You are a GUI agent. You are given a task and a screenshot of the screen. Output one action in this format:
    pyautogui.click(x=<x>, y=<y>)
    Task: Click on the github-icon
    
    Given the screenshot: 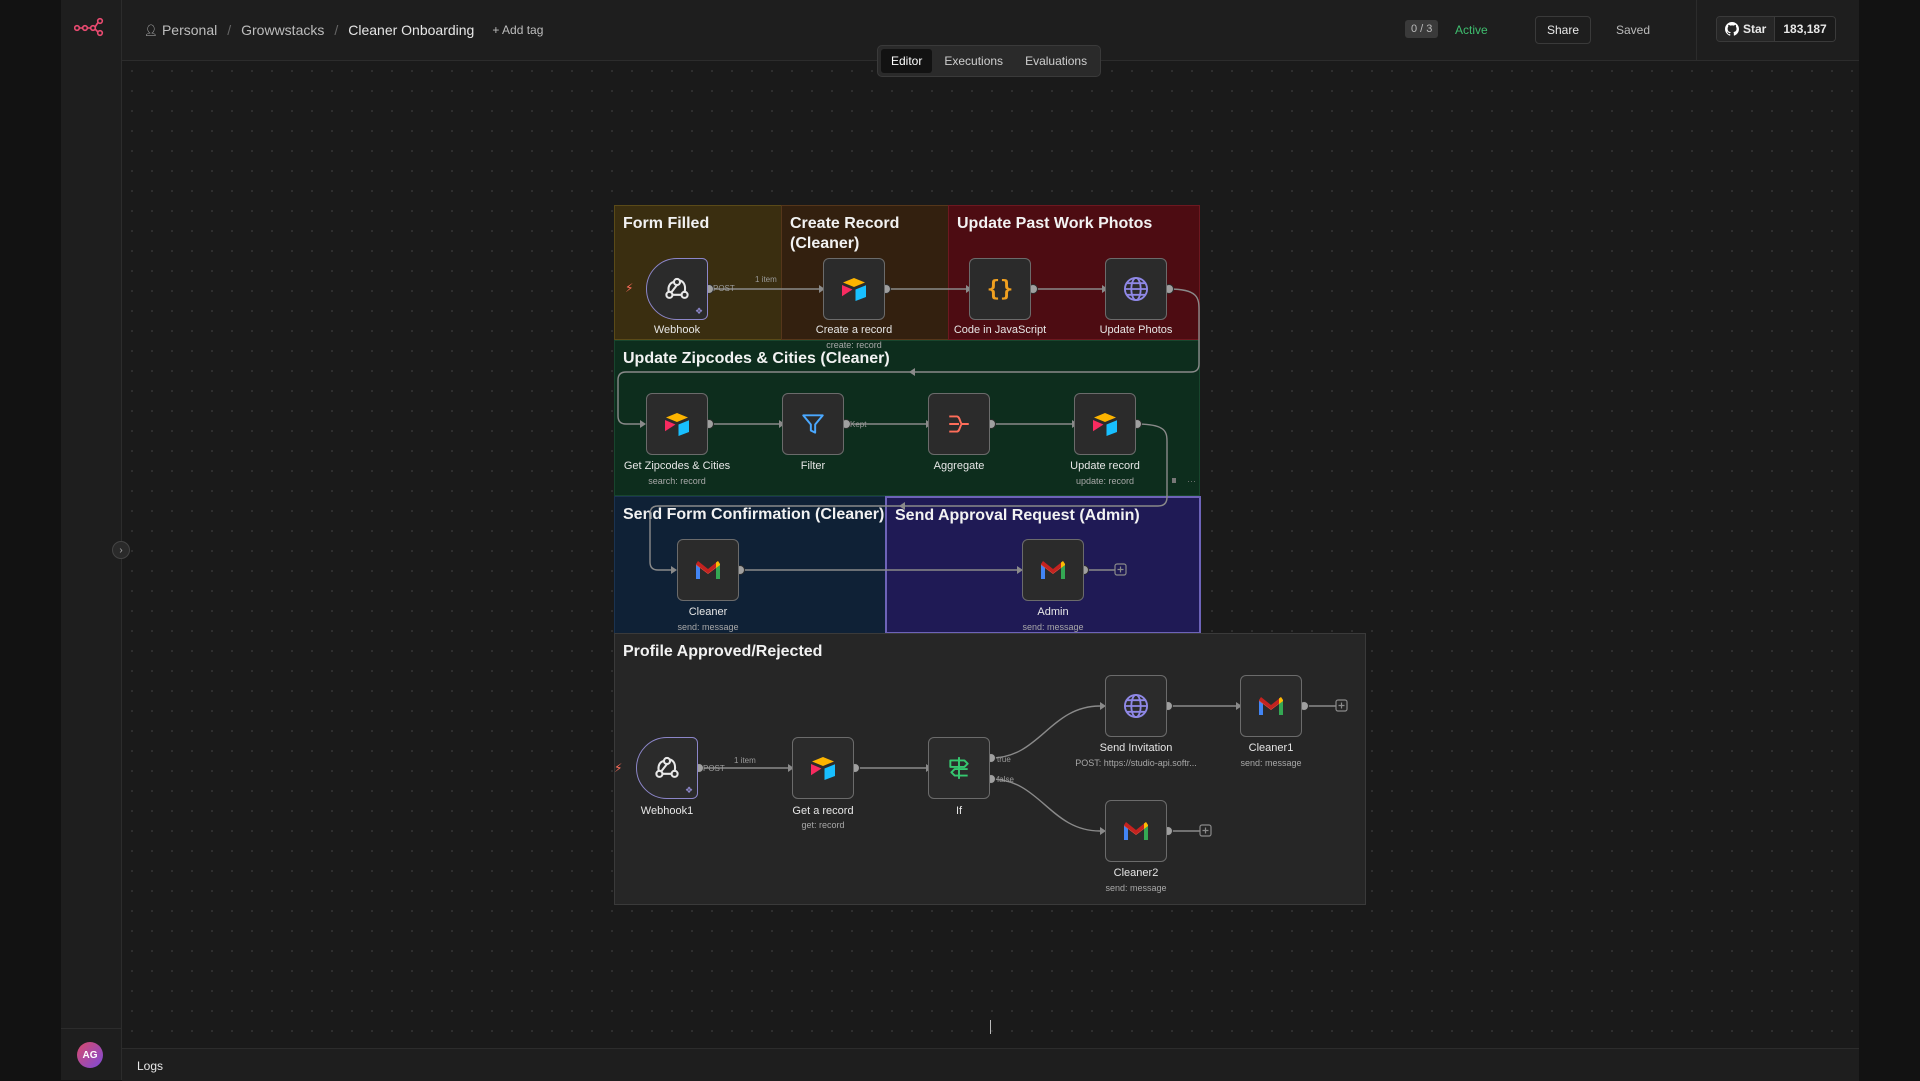 What is the action you would take?
    pyautogui.click(x=1732, y=29)
    